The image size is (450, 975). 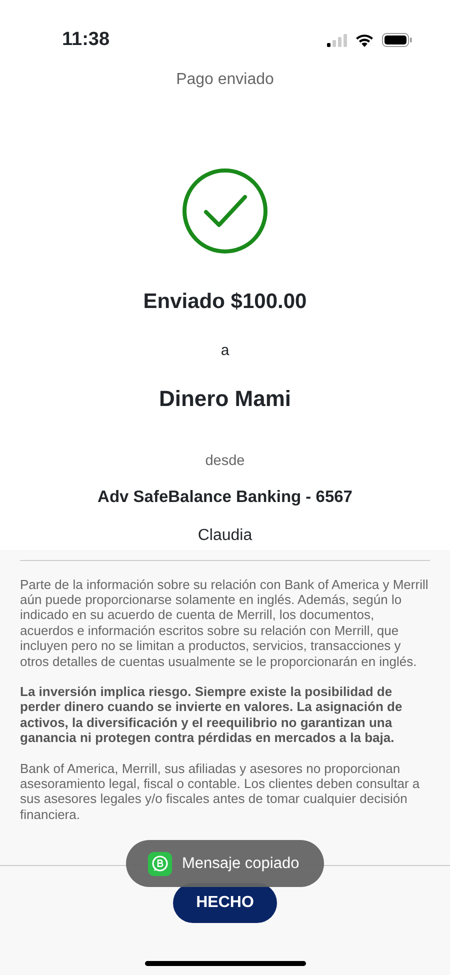 What do you see at coordinates (397, 40) in the screenshot?
I see `battery-icon` at bounding box center [397, 40].